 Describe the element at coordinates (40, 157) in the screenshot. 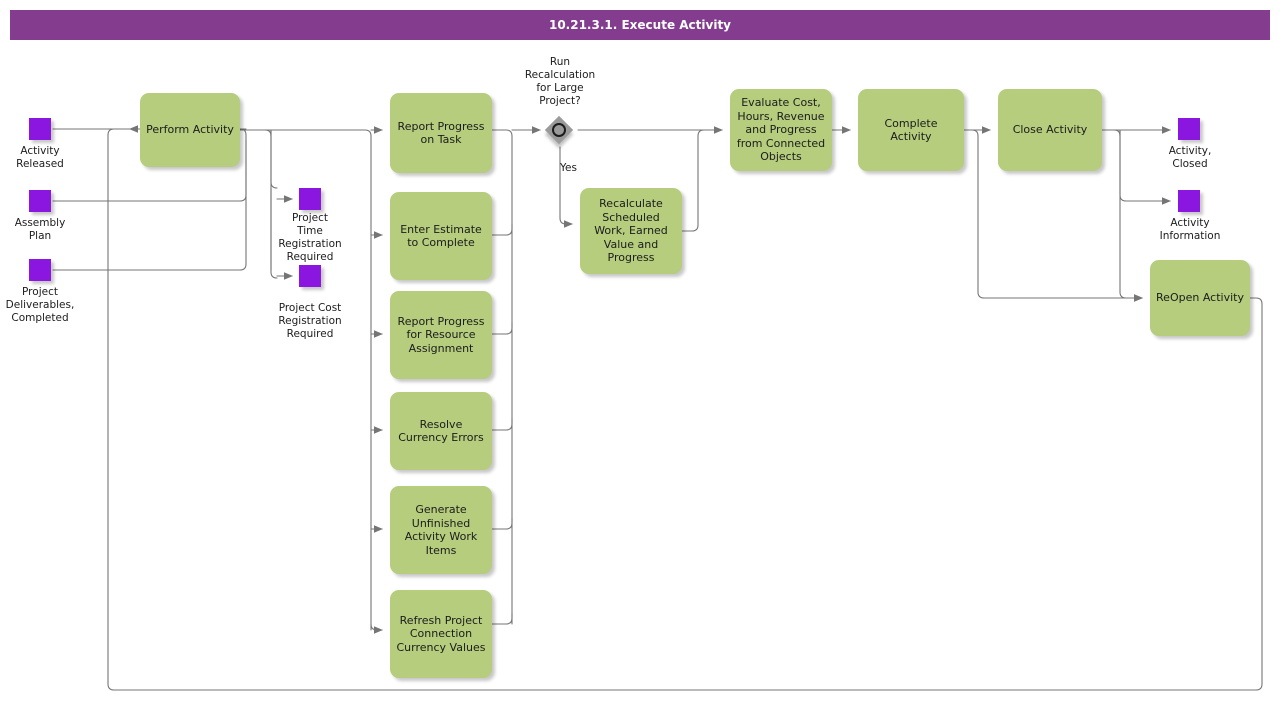

I see `data-object-label-activity-released: Activity Released` at that location.